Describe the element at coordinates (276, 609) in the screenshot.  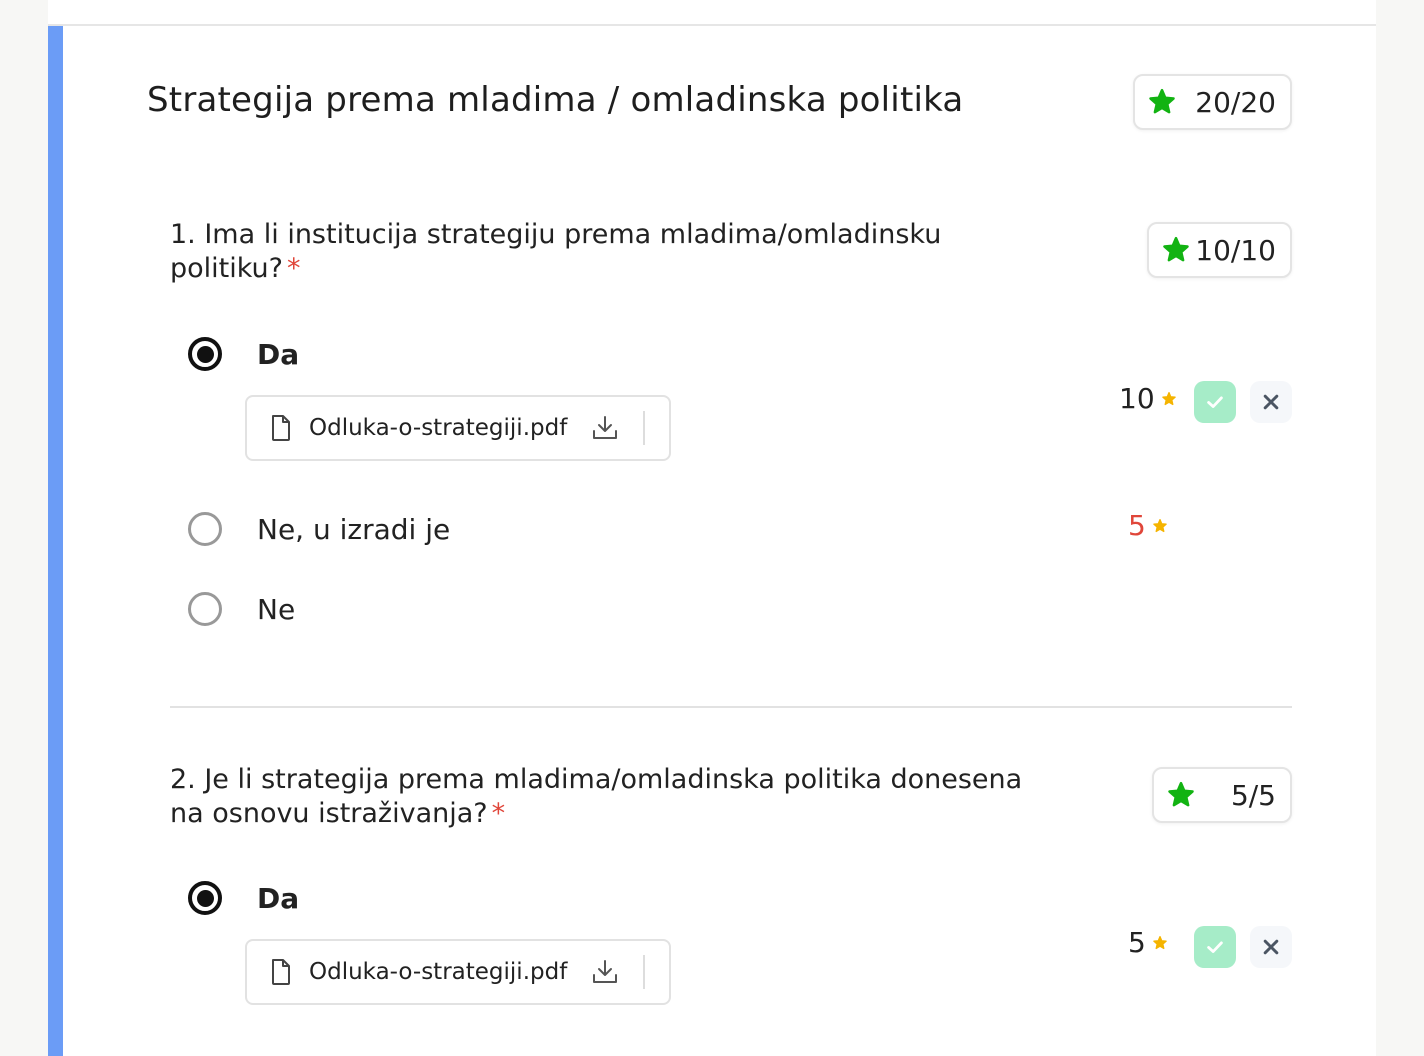
I see `option-label: Ne` at that location.